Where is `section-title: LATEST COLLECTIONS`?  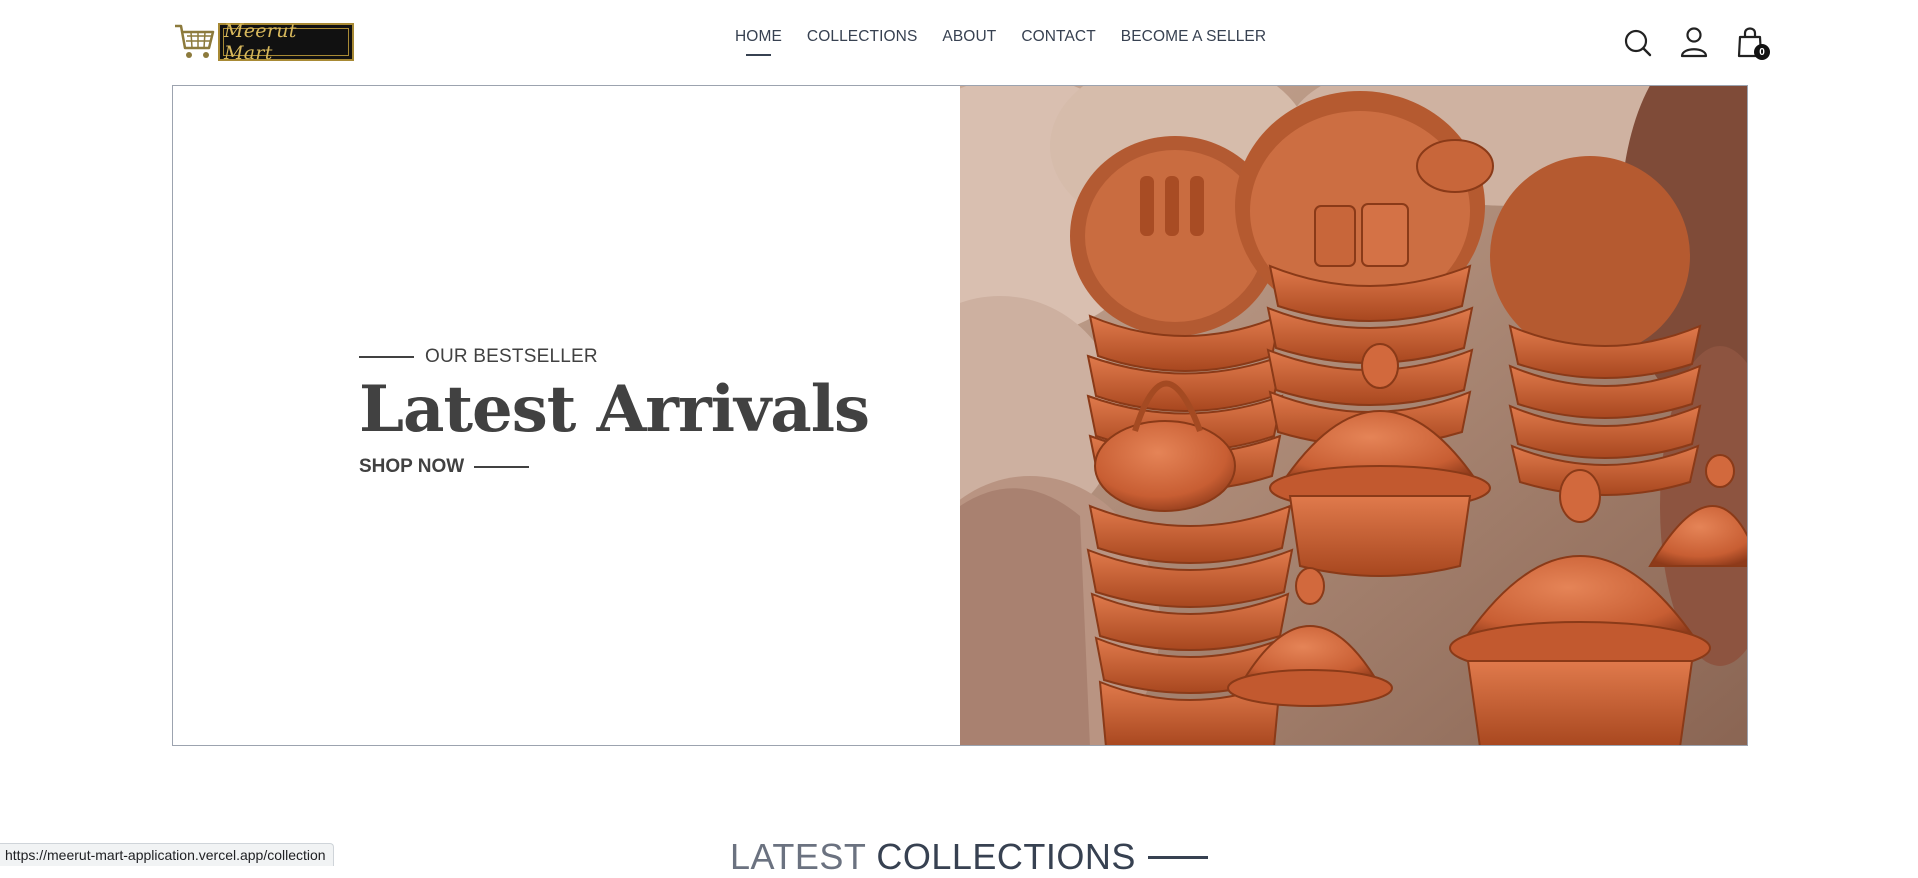 section-title: LATEST COLLECTIONS is located at coordinates (969, 857).